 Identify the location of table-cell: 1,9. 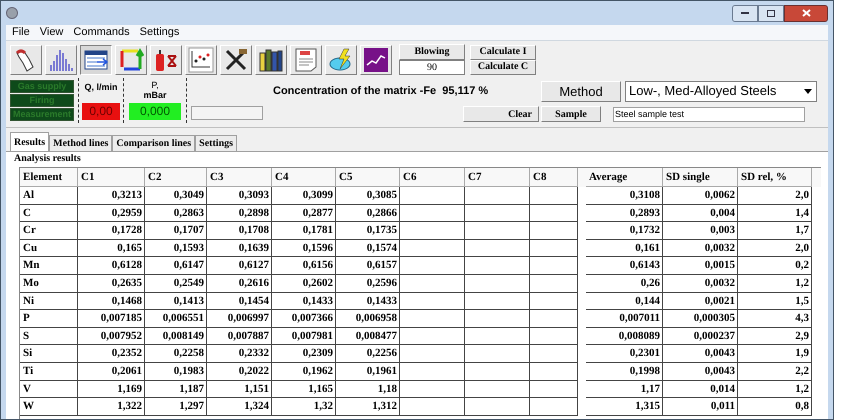
(775, 354).